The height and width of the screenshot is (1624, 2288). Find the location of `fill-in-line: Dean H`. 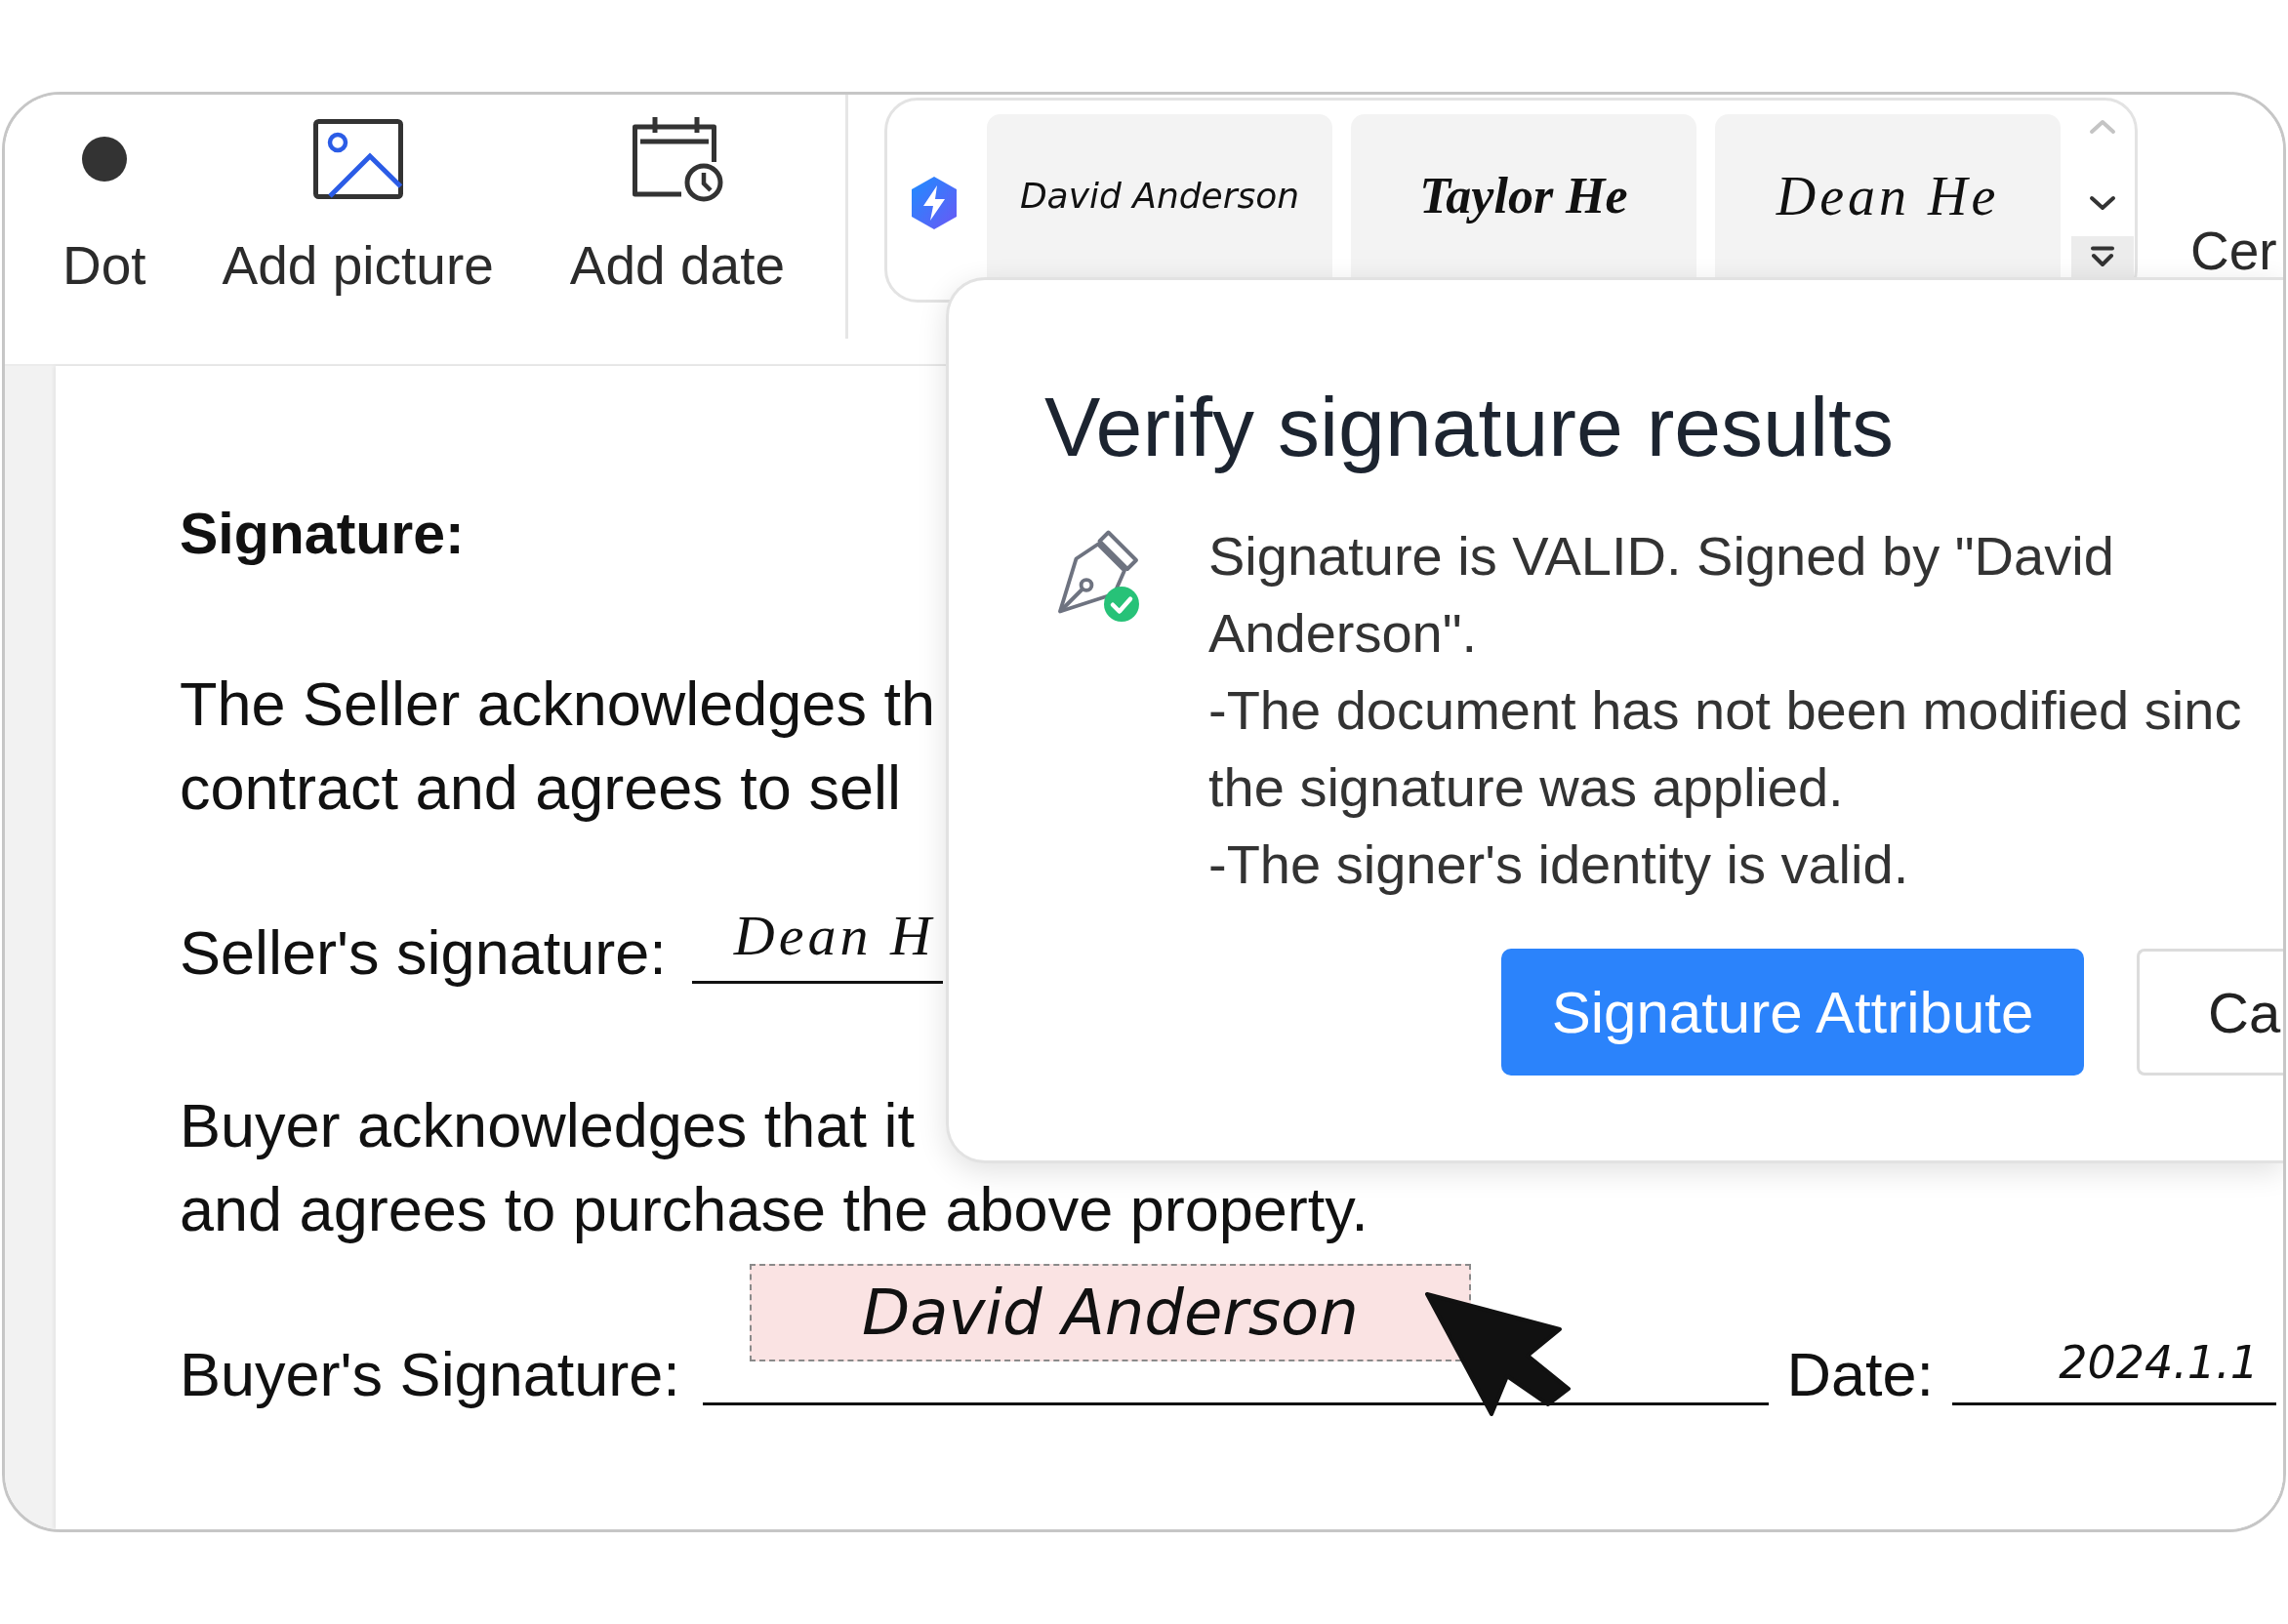

fill-in-line: Dean H is located at coordinates (817, 946).